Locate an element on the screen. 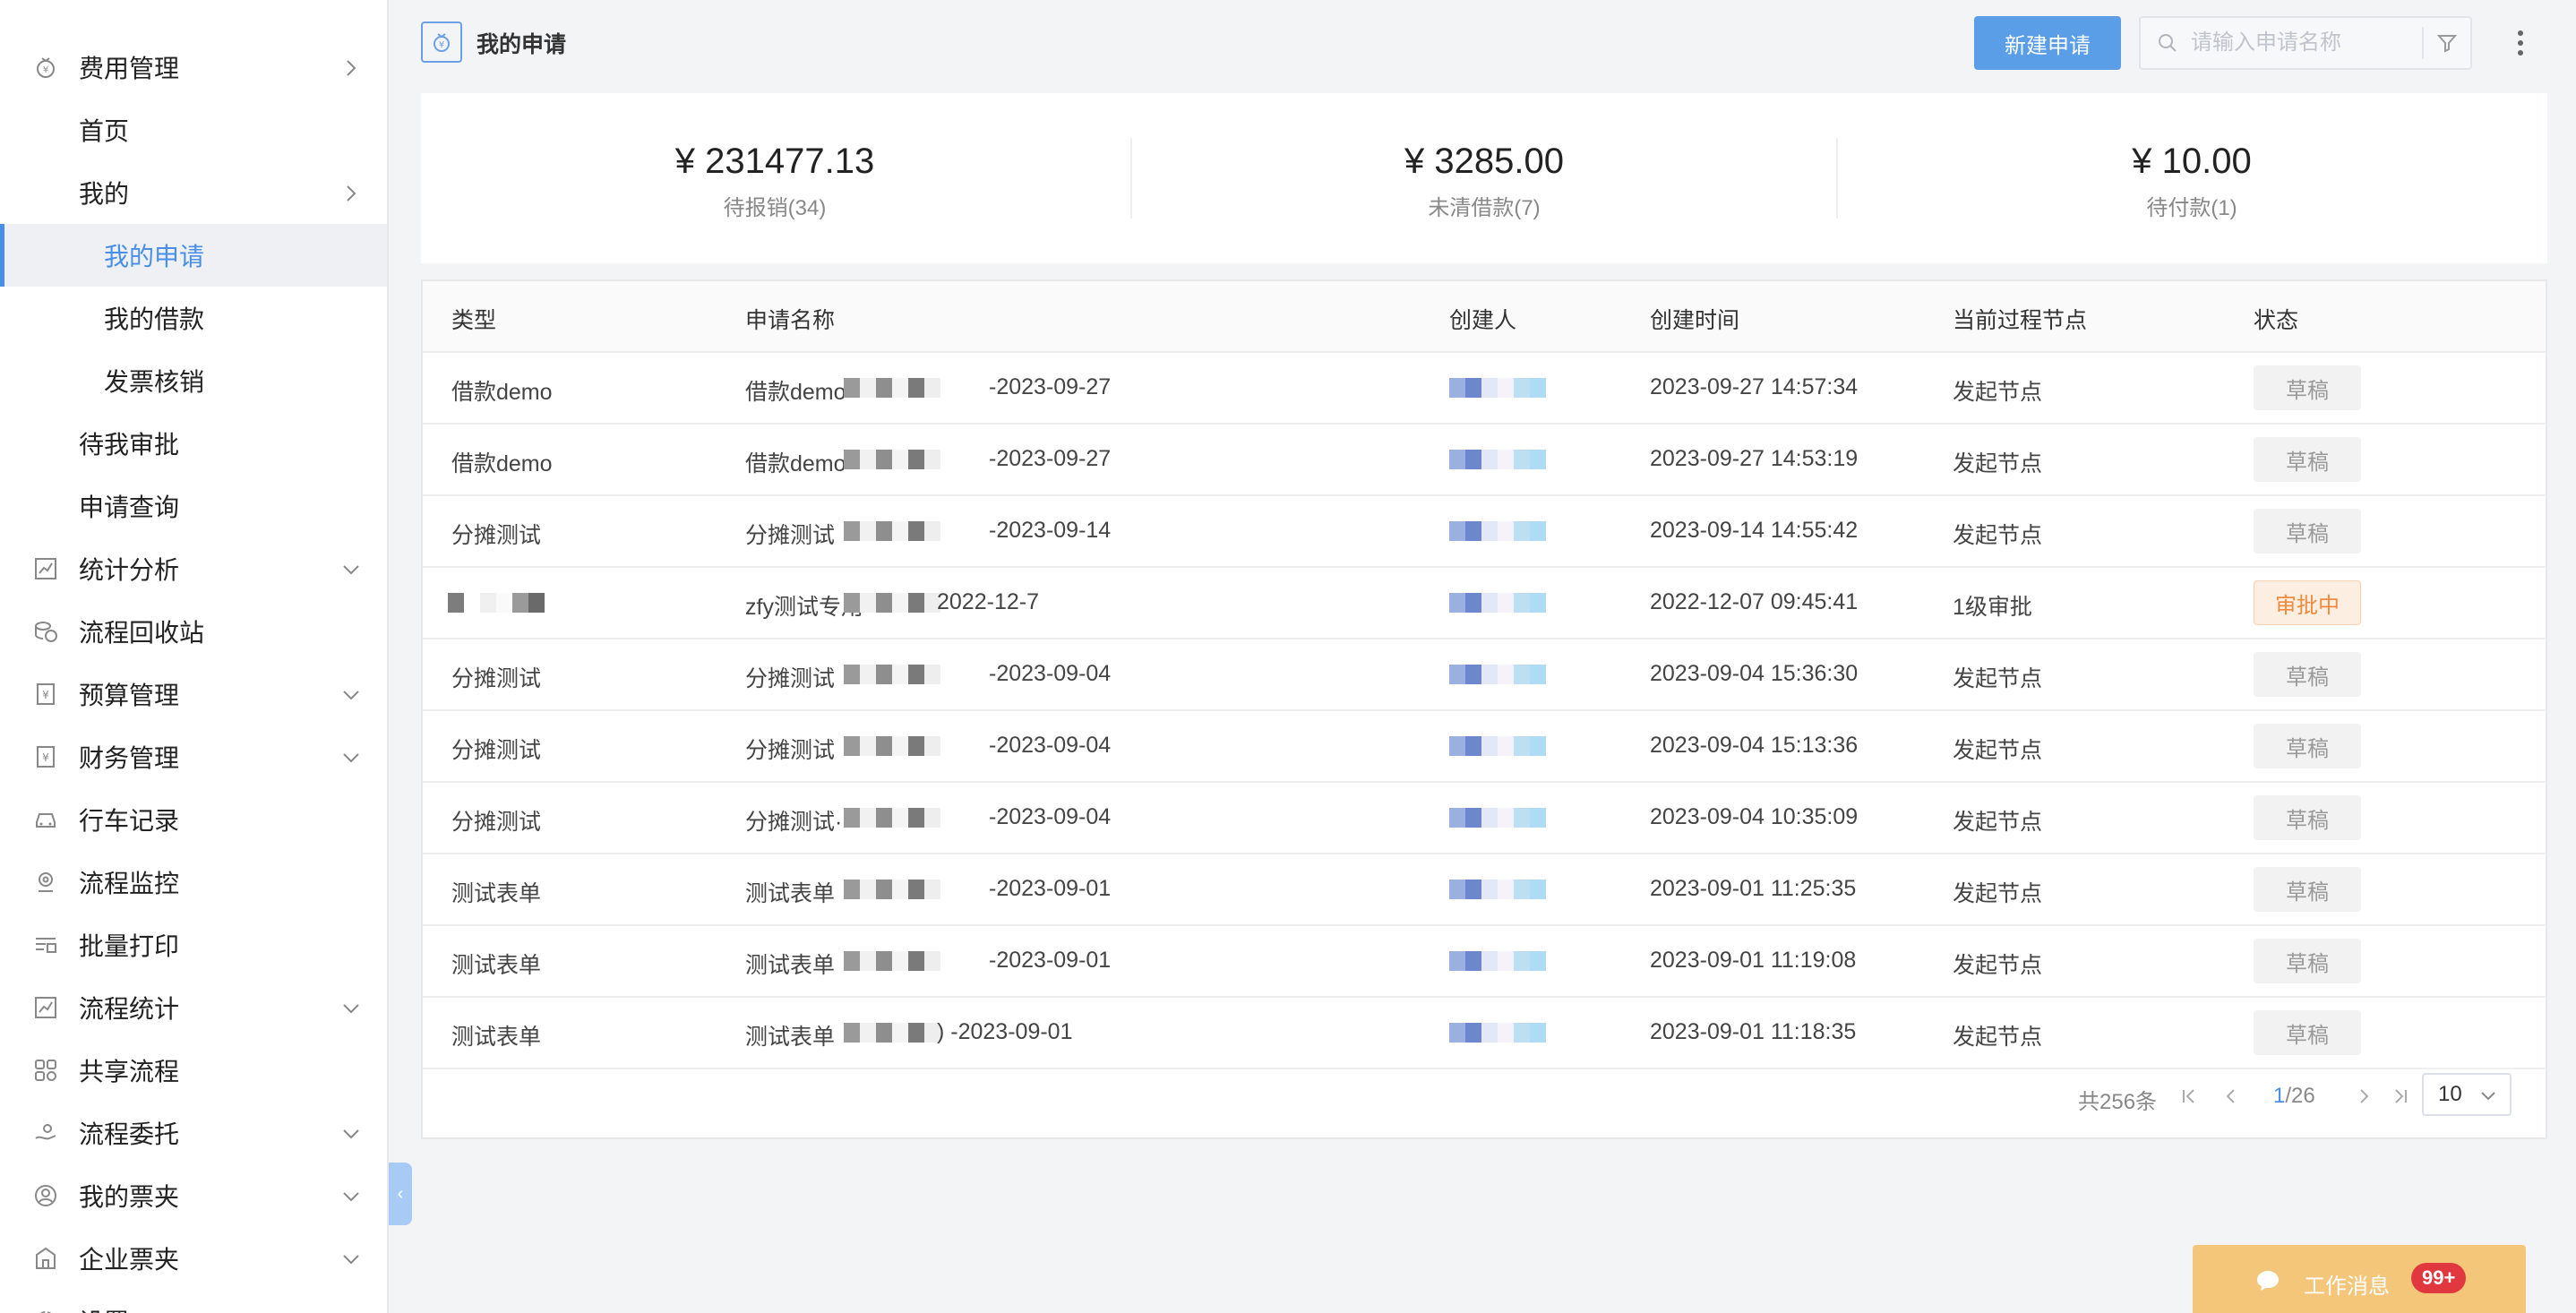 This screenshot has width=2576, height=1313. sidebar-item: 我的借款 is located at coordinates (193, 318).